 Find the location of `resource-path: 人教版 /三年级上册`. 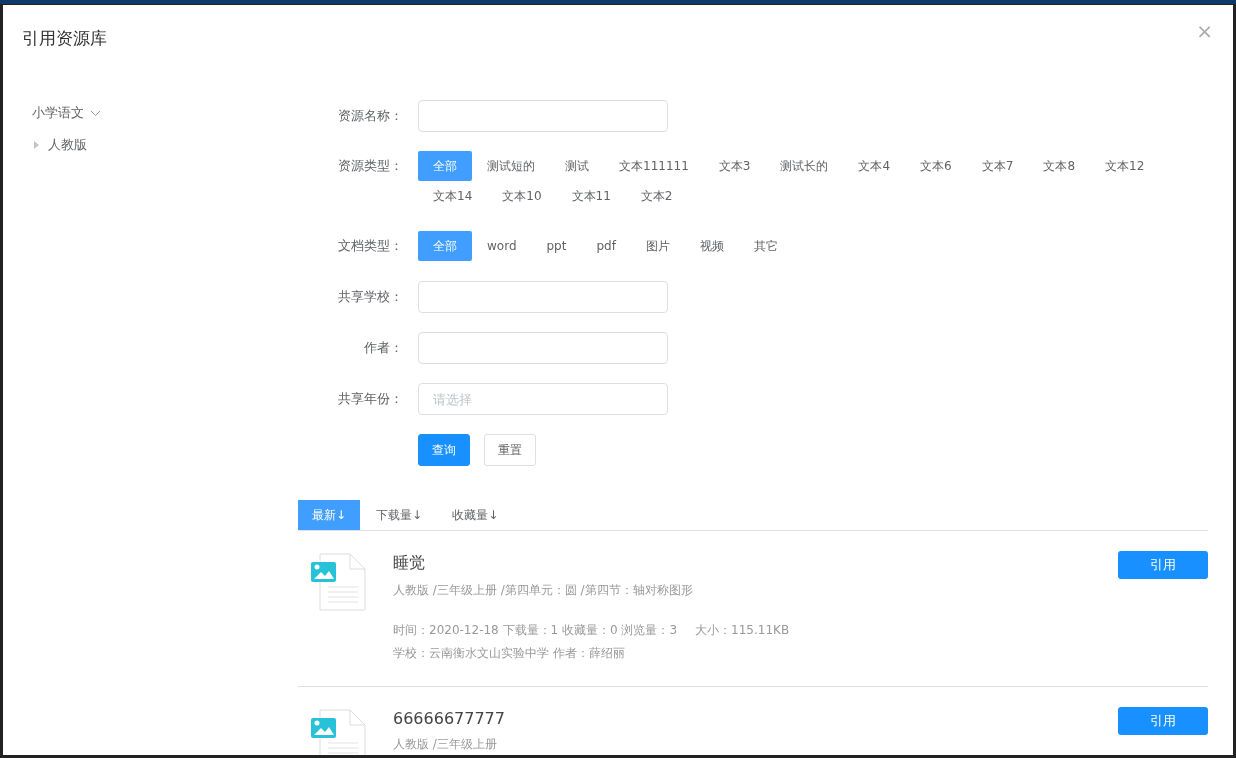

resource-path: 人教版 /三年级上册 is located at coordinates (445, 744).